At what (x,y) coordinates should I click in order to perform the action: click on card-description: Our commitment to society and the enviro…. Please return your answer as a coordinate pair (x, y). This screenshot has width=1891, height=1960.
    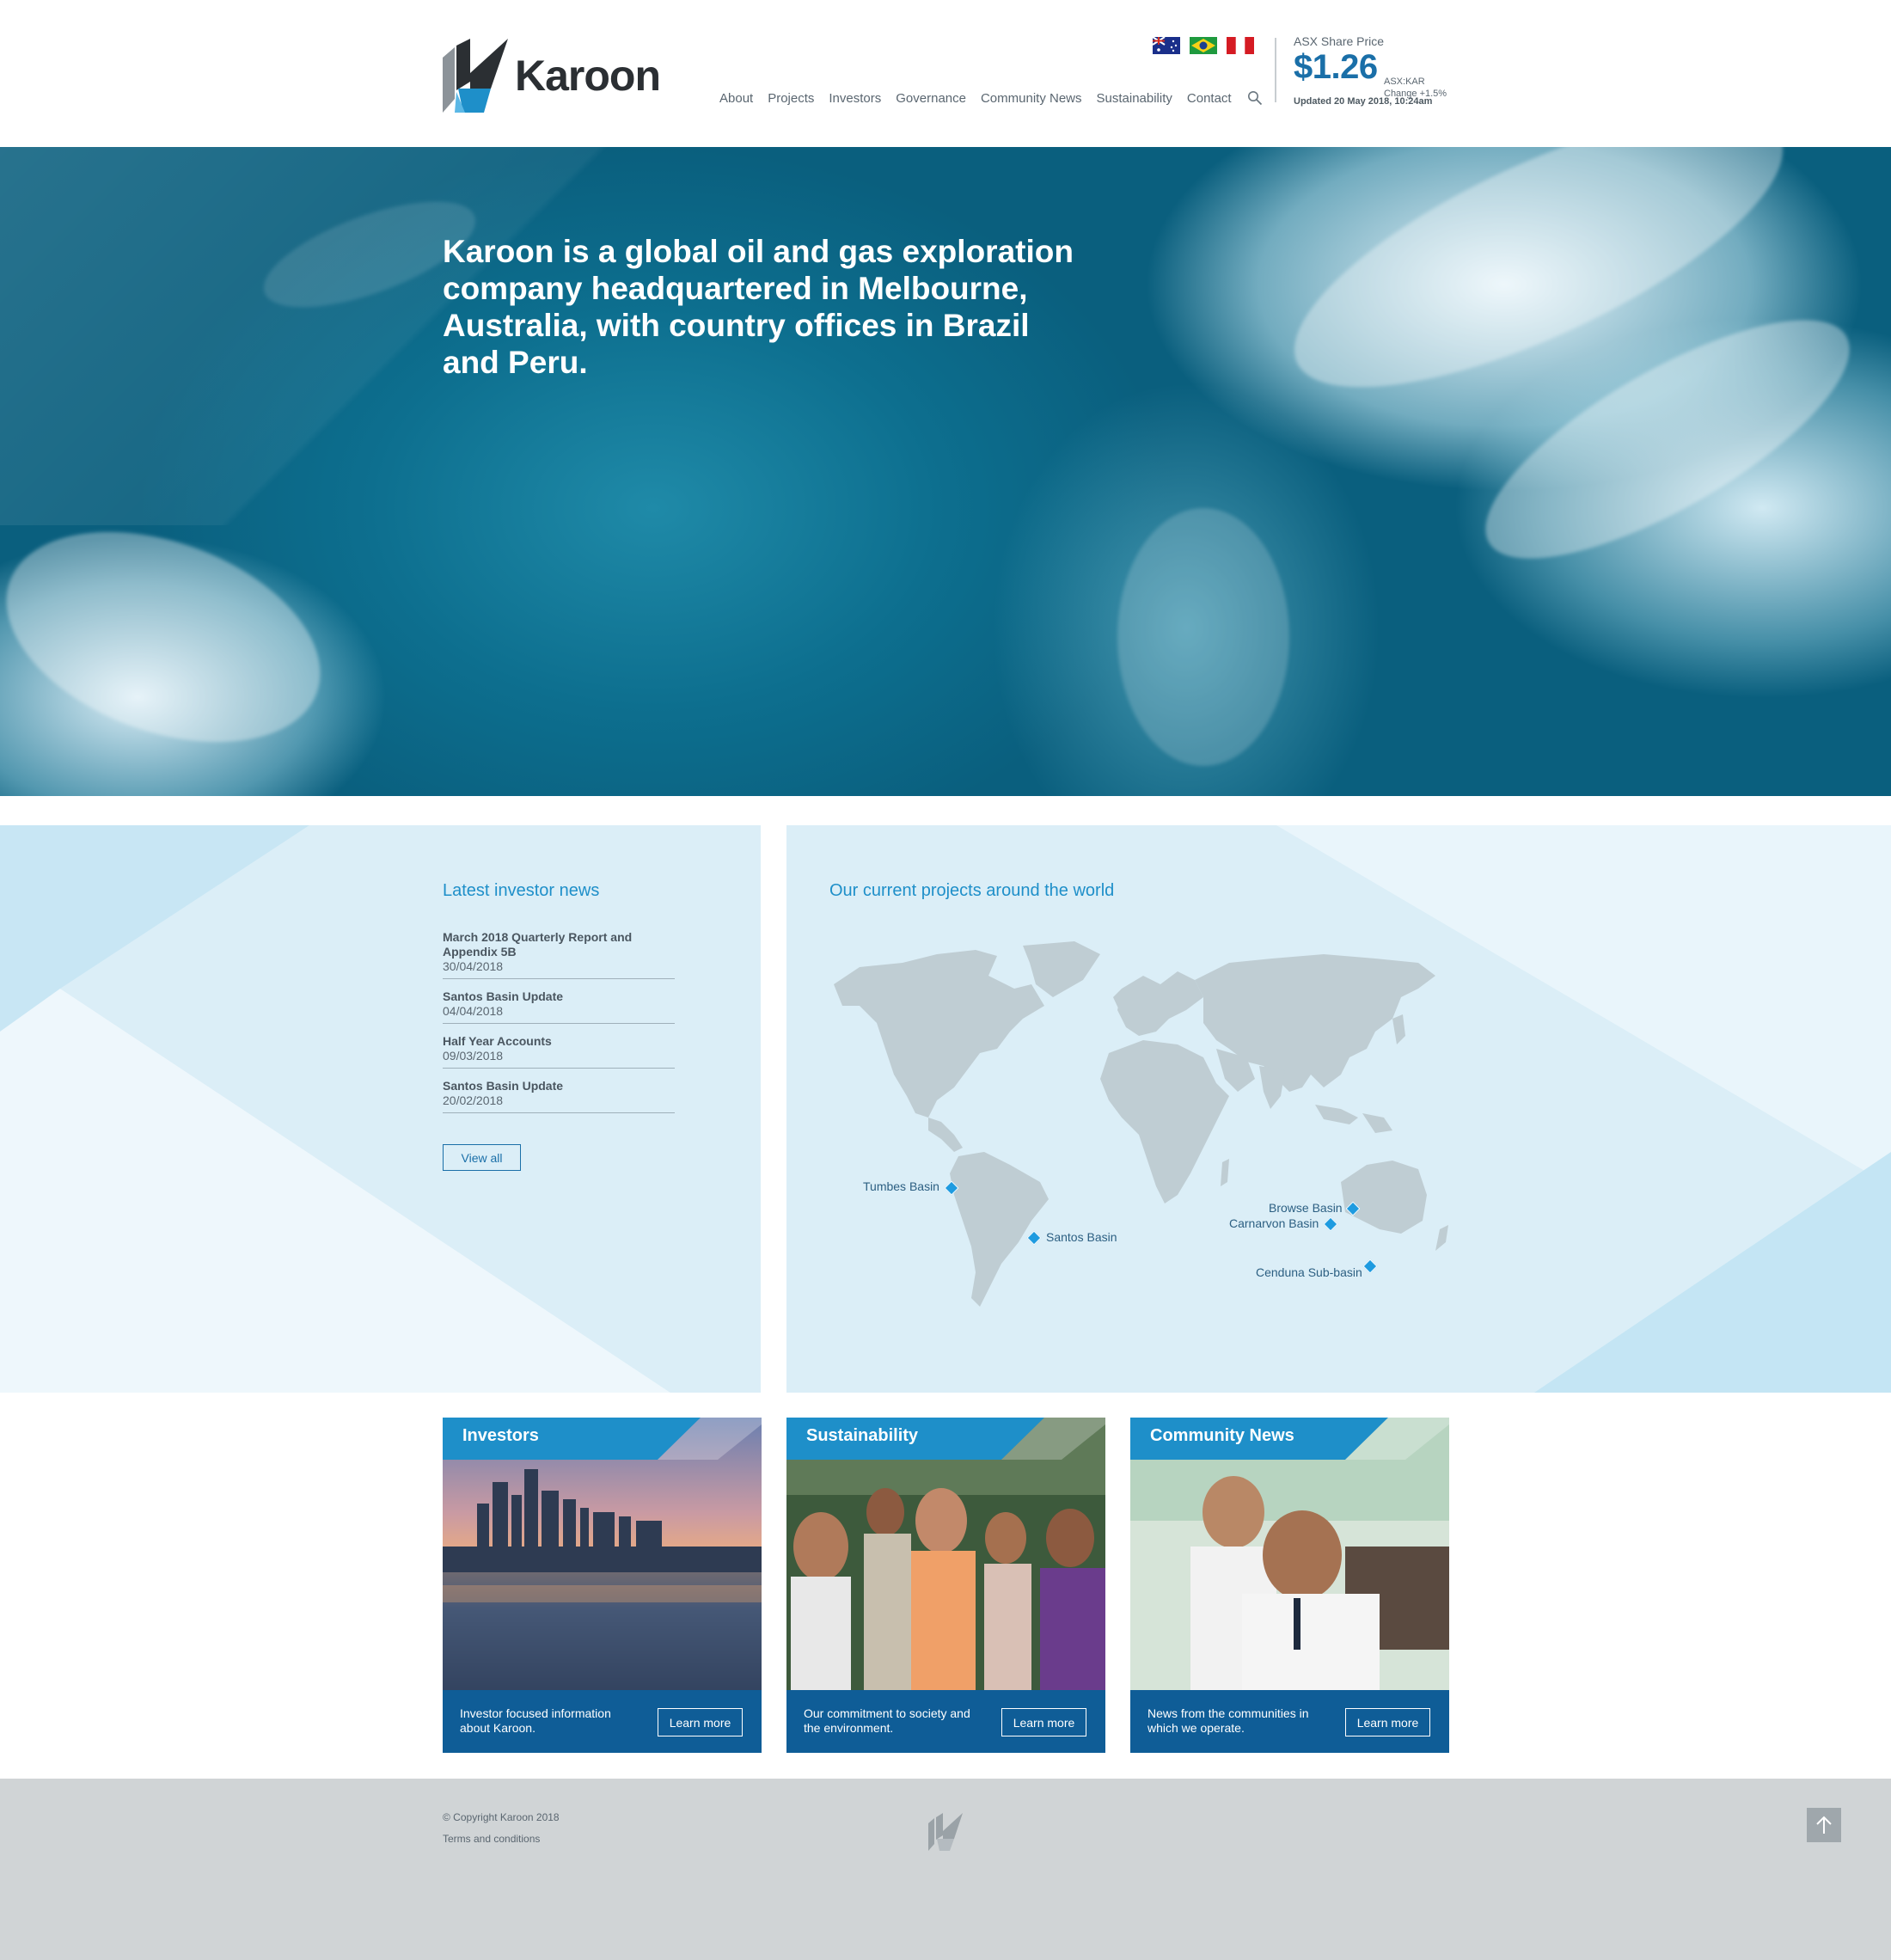
    Looking at the image, I should click on (887, 1720).